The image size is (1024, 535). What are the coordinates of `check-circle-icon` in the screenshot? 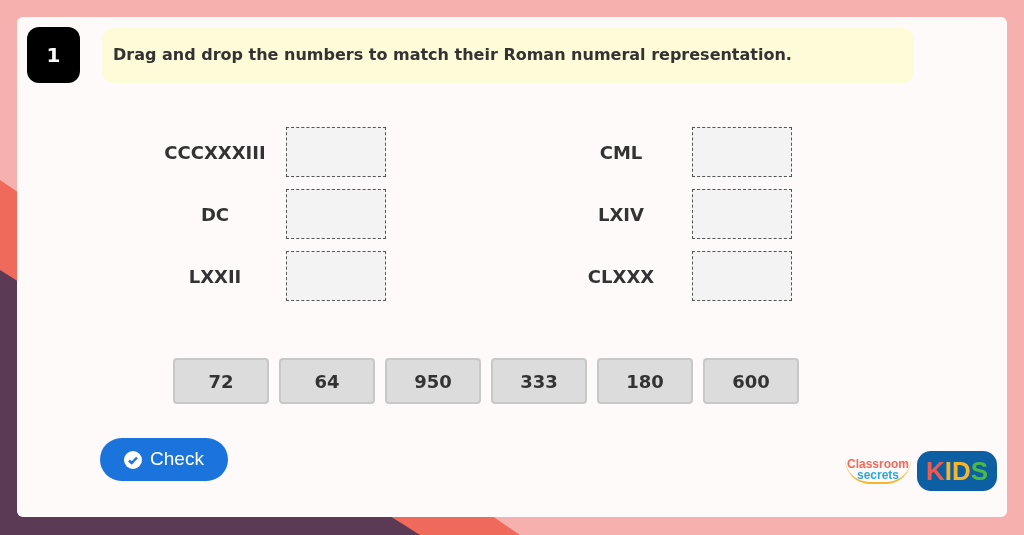 It's located at (133, 459).